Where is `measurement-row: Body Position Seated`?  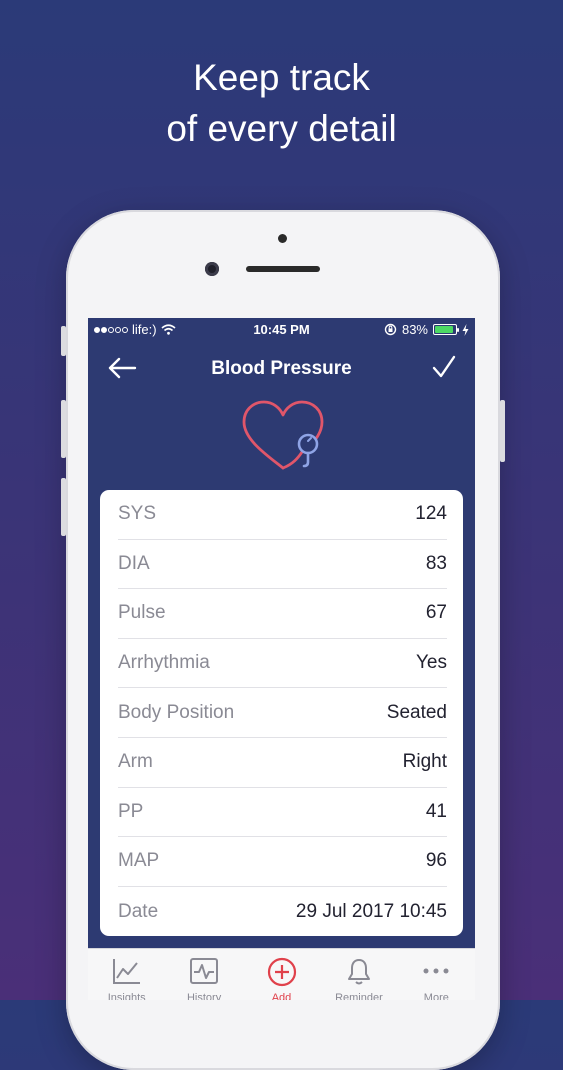 measurement-row: Body Position Seated is located at coordinates (282, 713).